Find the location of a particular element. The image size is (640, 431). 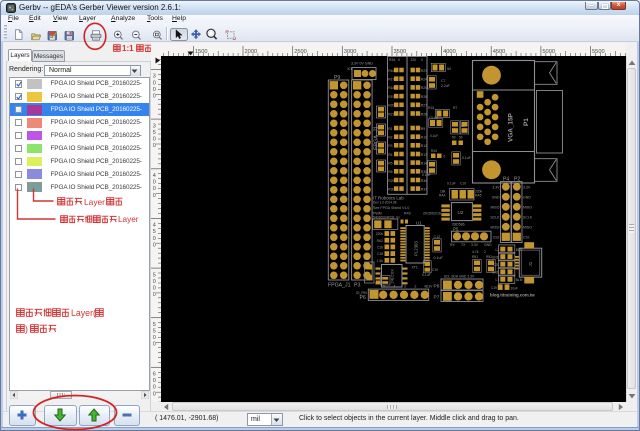

svg-text: 4 is located at coordinates (154, 176).